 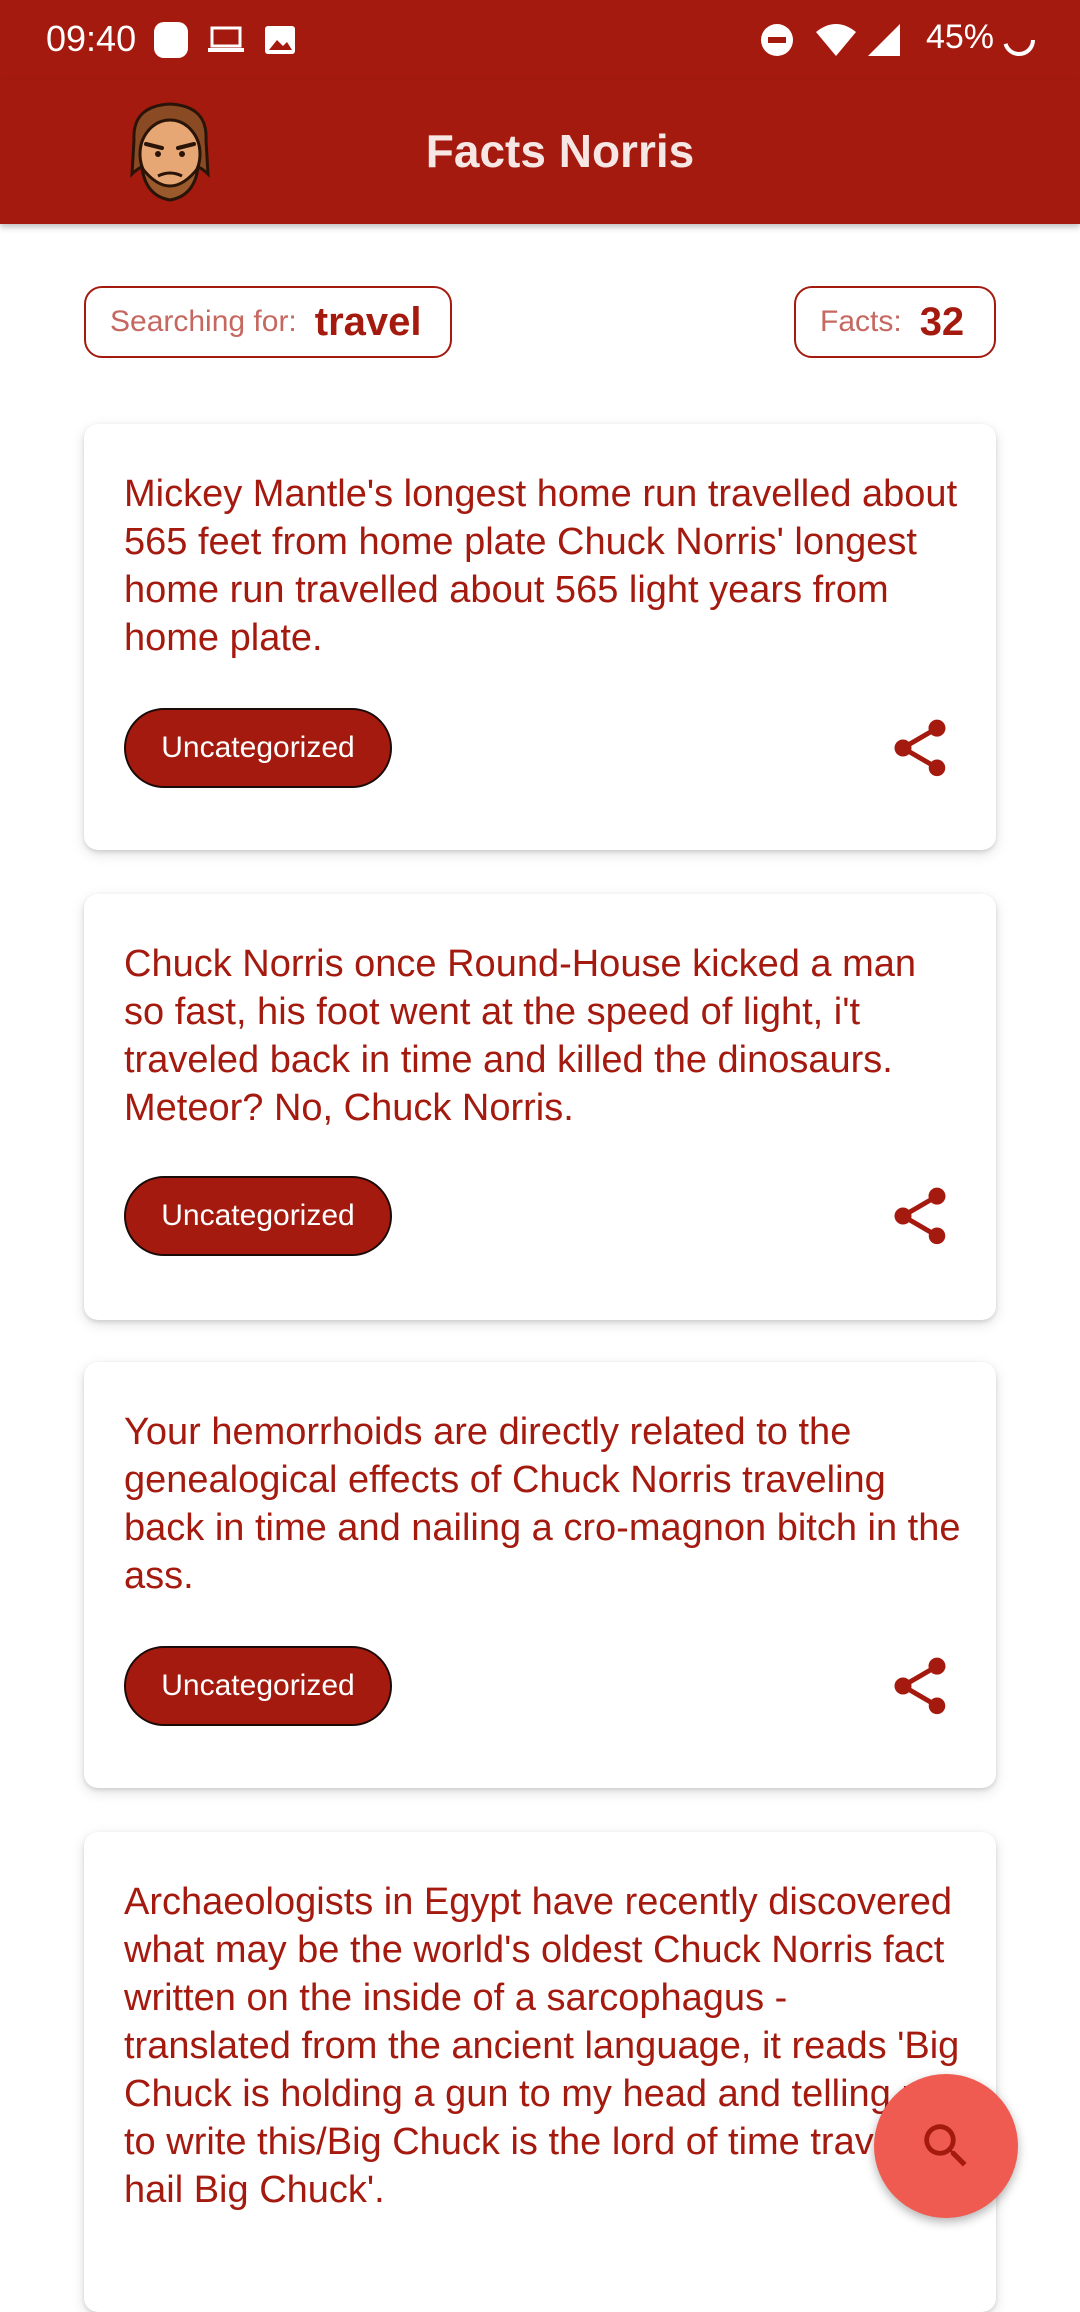 What do you see at coordinates (959, 37) in the screenshot?
I see `battery-percent: 45%` at bounding box center [959, 37].